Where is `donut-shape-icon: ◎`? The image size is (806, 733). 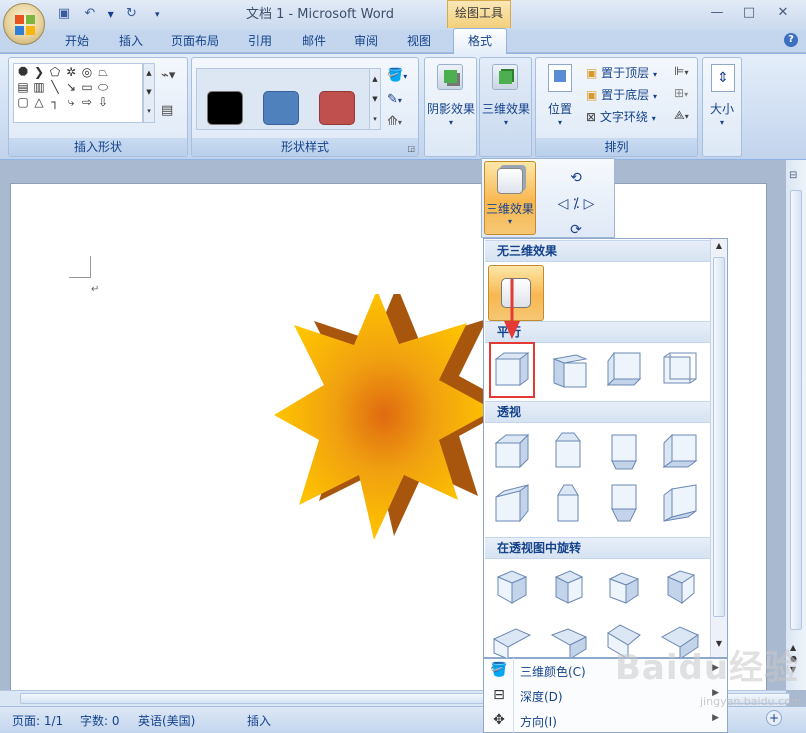
donut-shape-icon: ◎ is located at coordinates (87, 72).